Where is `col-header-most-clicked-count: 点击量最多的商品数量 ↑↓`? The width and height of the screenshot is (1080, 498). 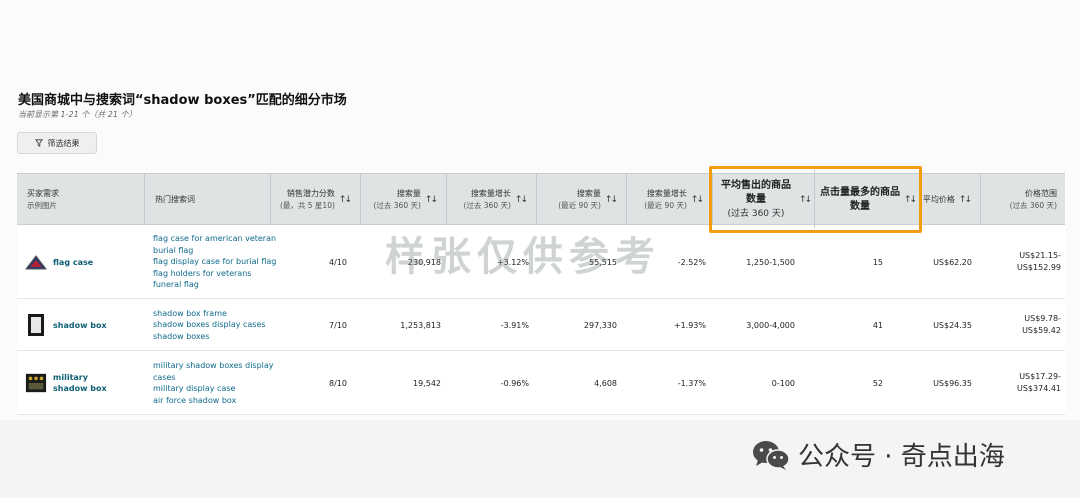 col-header-most-clicked-count: 点击量最多的商品数量 ↑↓ is located at coordinates (867, 200).